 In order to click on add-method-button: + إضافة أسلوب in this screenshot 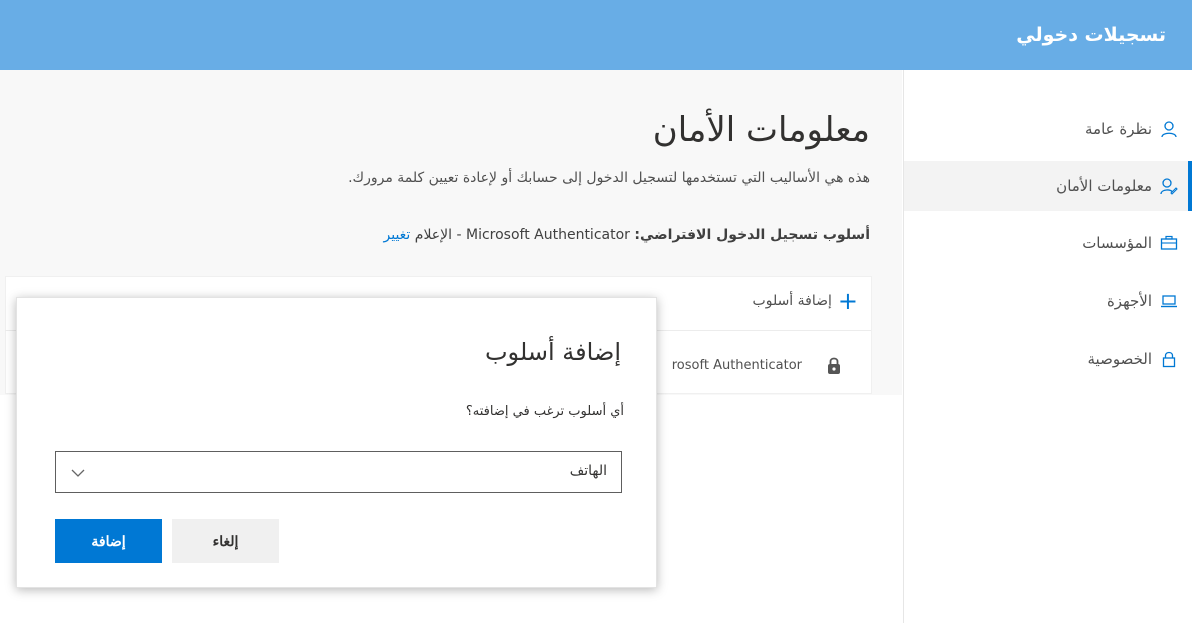, I will do `click(805, 301)`.